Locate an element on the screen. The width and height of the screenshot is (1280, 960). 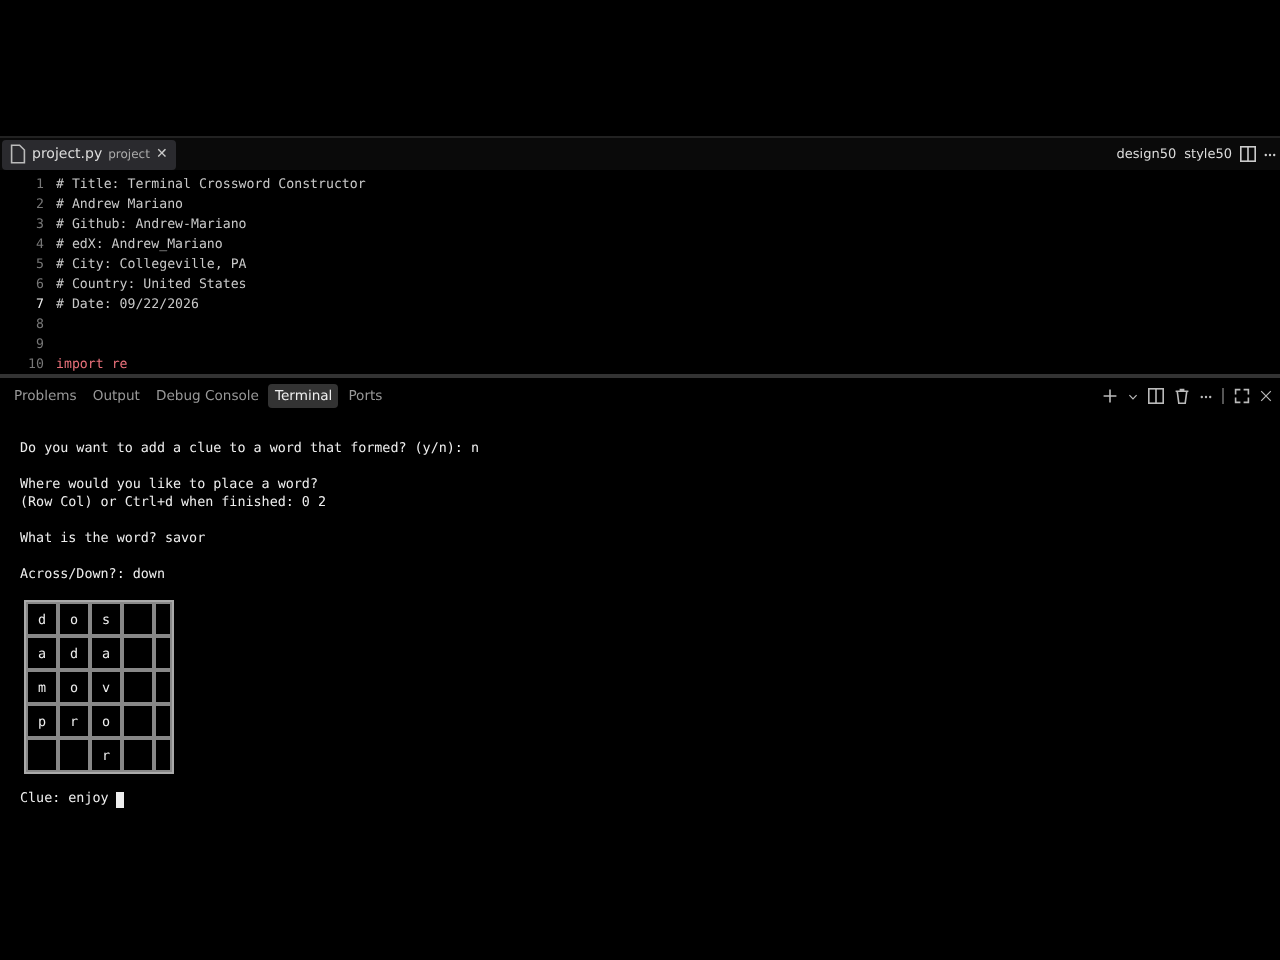
close-icon is located at coordinates (1266, 396).